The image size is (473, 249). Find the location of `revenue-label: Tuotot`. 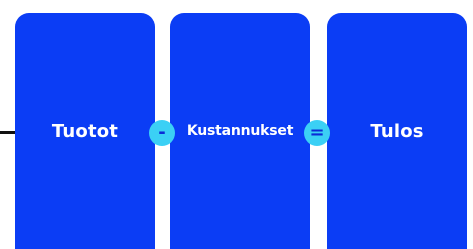

revenue-label: Tuotot is located at coordinates (85, 131).